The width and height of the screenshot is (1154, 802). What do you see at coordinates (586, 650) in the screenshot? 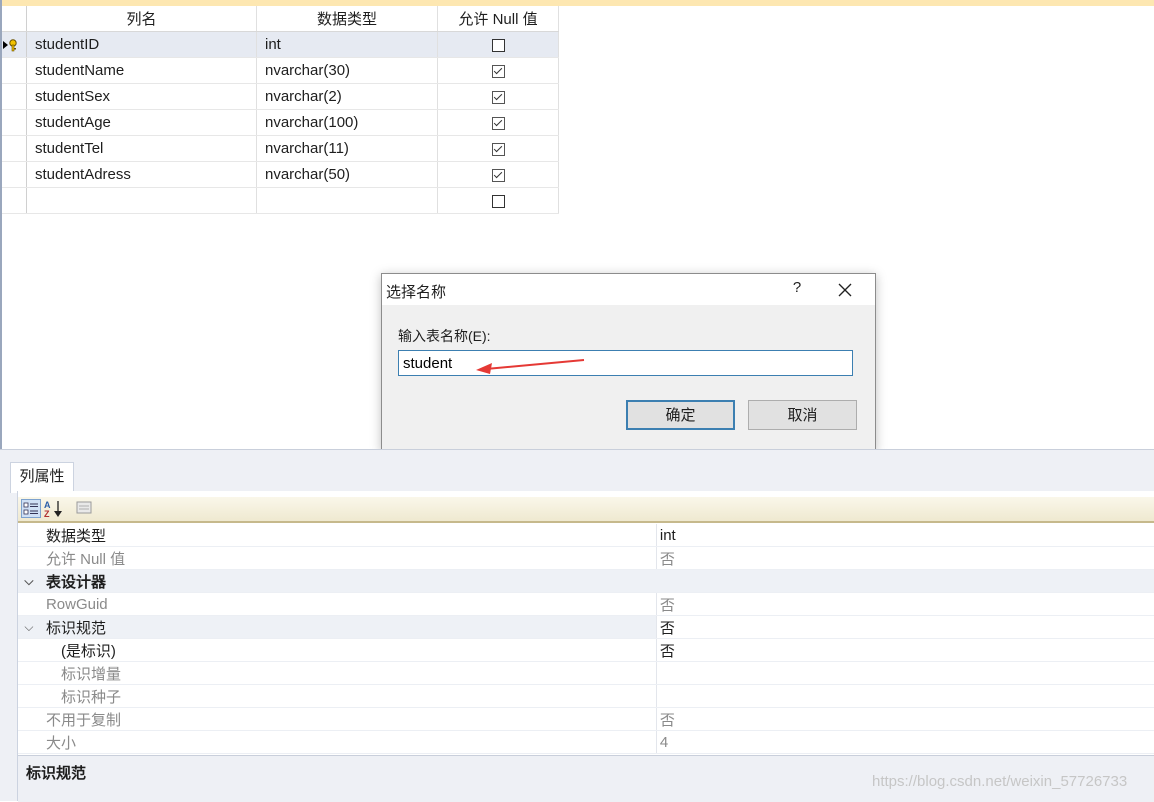
I see `property-row: (是标识) 否` at bounding box center [586, 650].